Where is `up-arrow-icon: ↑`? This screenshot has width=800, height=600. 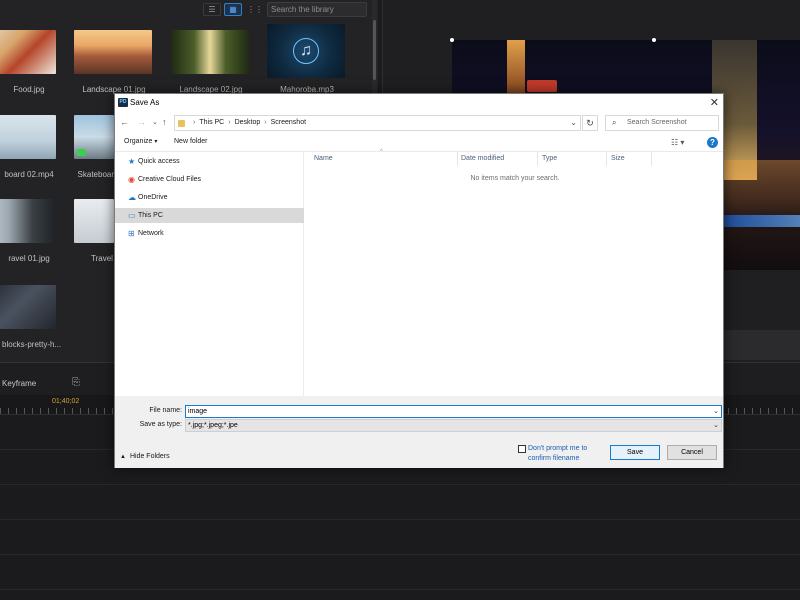 up-arrow-icon: ↑ is located at coordinates (164, 122).